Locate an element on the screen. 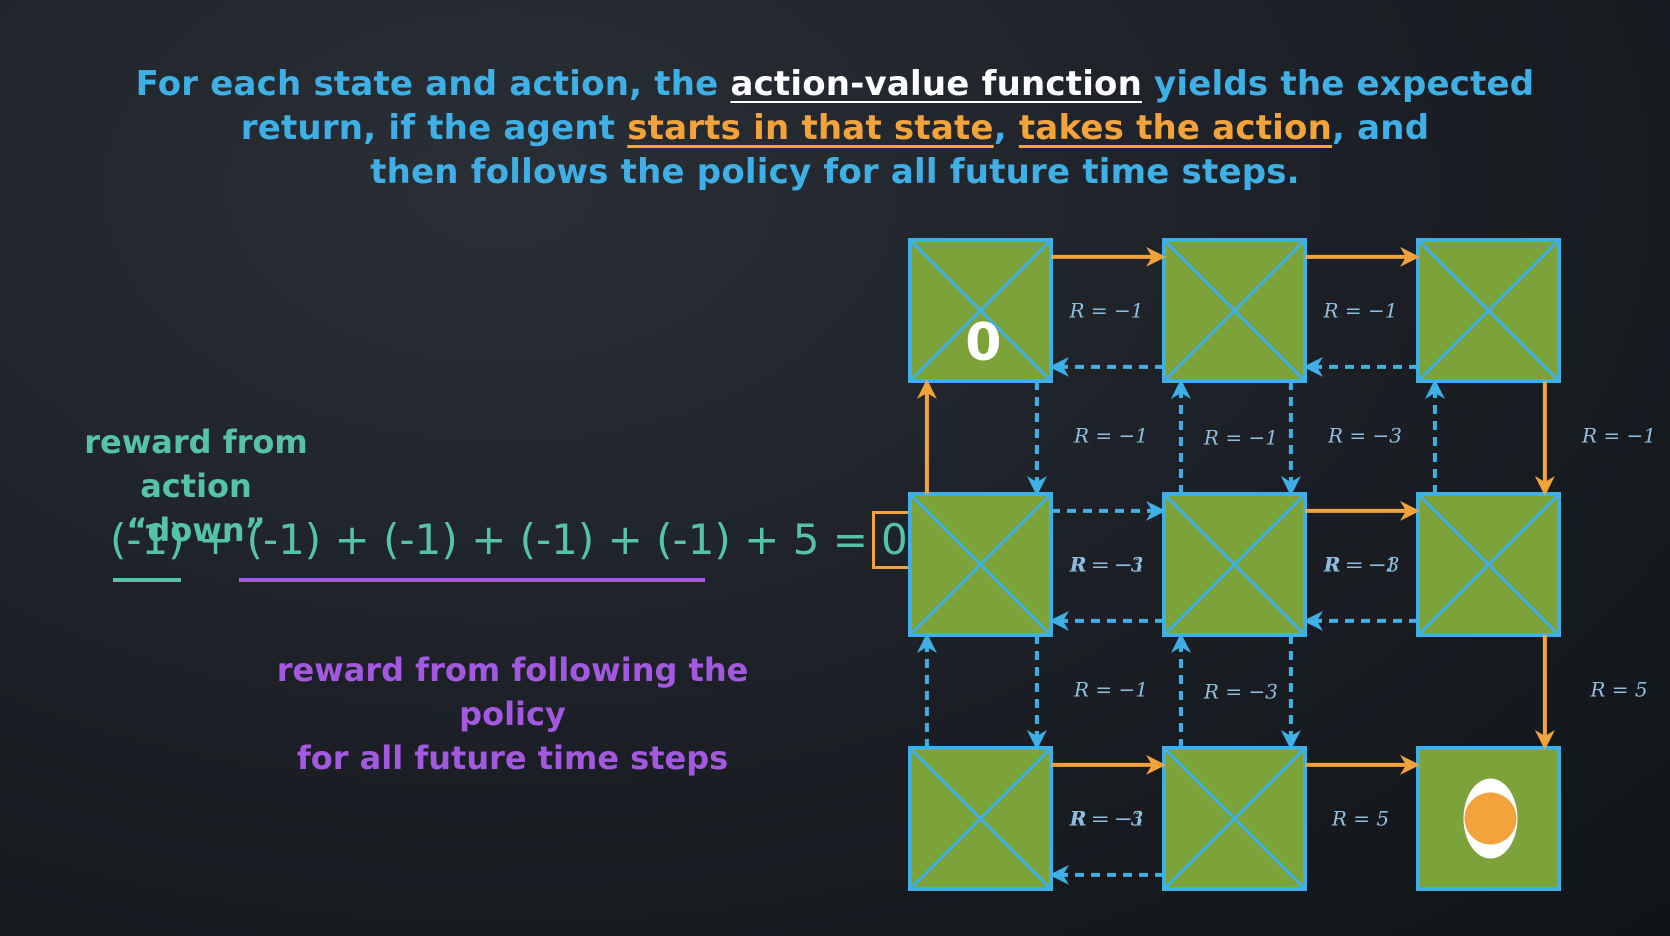  target-icon is located at coordinates (1490, 818).